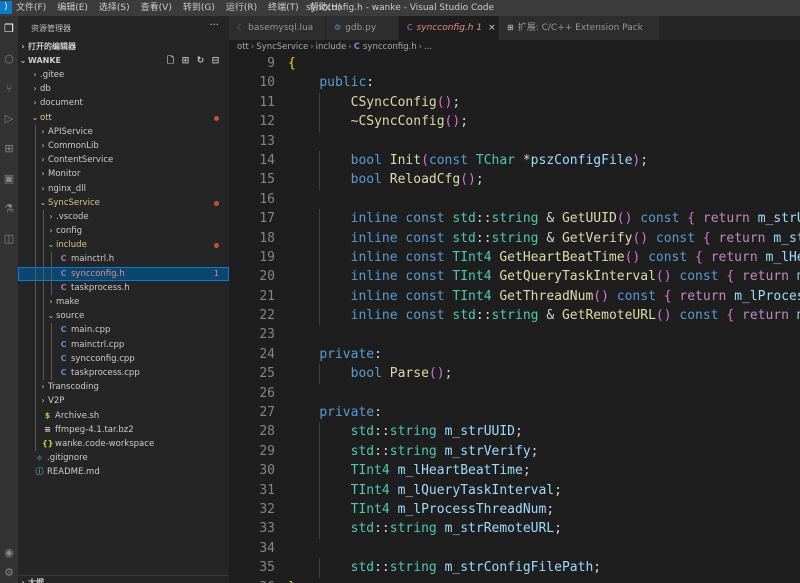  What do you see at coordinates (9, 89) in the screenshot?
I see `source-control-icon: ⑂` at bounding box center [9, 89].